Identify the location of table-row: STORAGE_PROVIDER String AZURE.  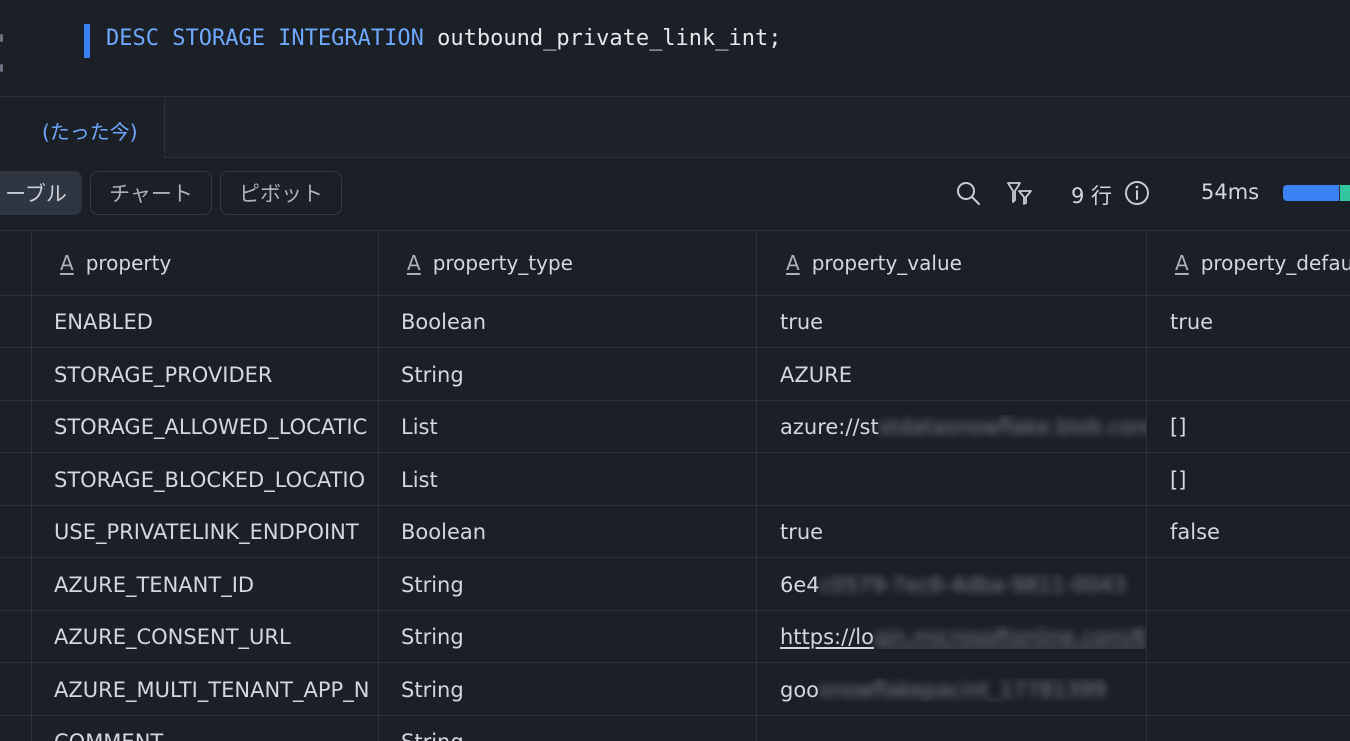
(675, 375).